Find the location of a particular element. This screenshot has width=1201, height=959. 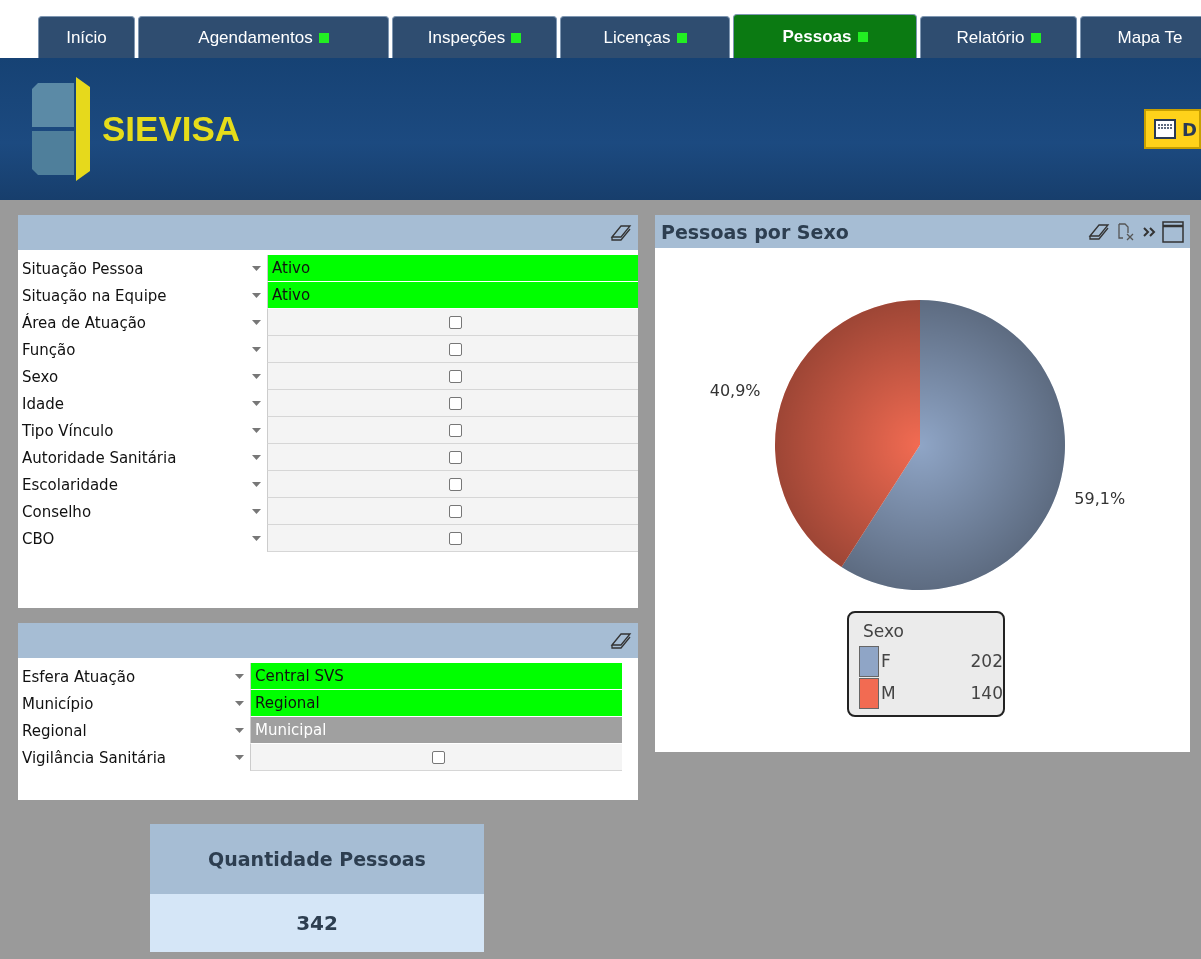

field-label: Autoridade Sanitária is located at coordinates (99, 457).